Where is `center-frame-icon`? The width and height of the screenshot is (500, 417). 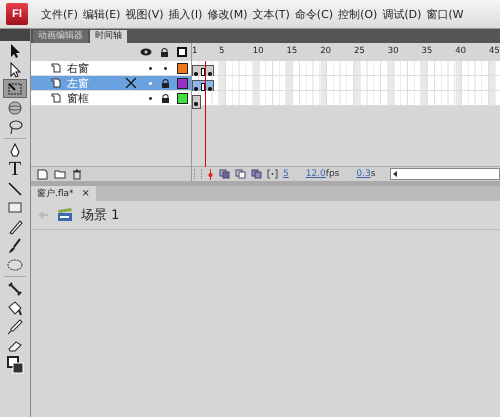
center-frame-icon is located at coordinates (210, 174).